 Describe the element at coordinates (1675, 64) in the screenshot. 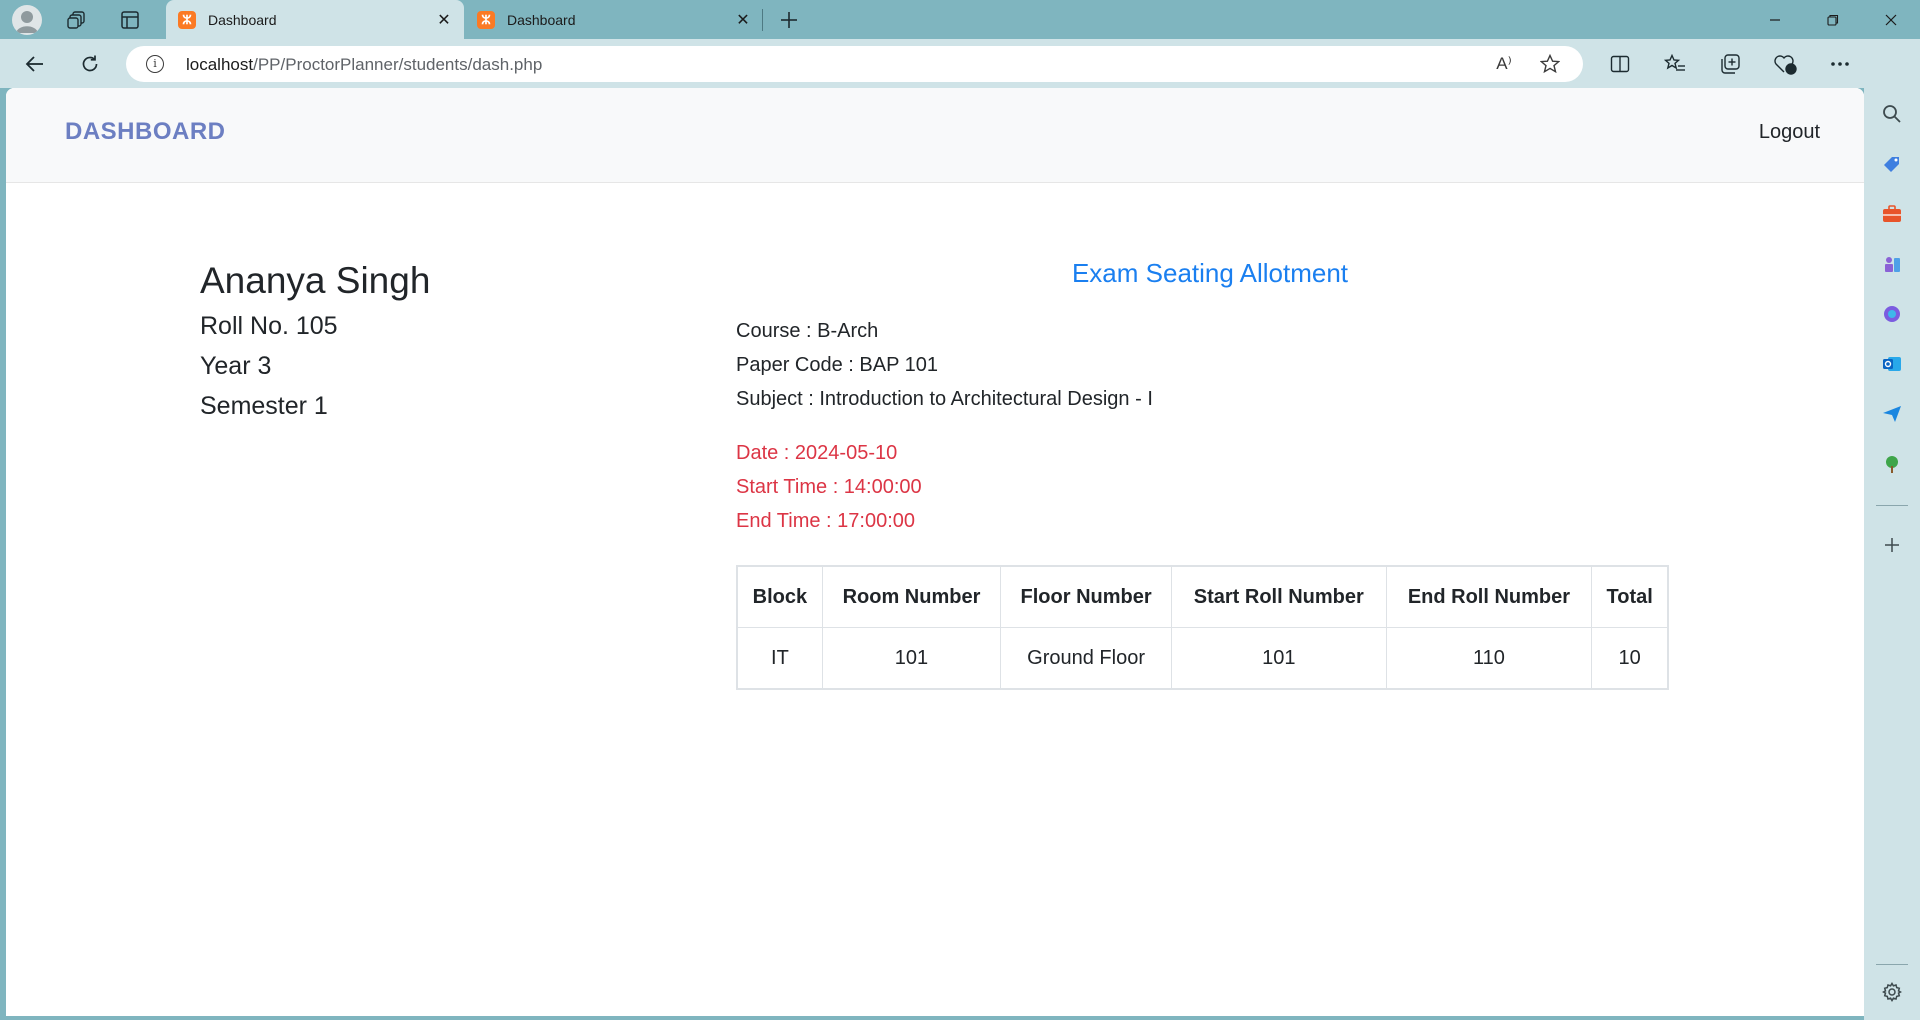

I see `favorites-icon` at that location.